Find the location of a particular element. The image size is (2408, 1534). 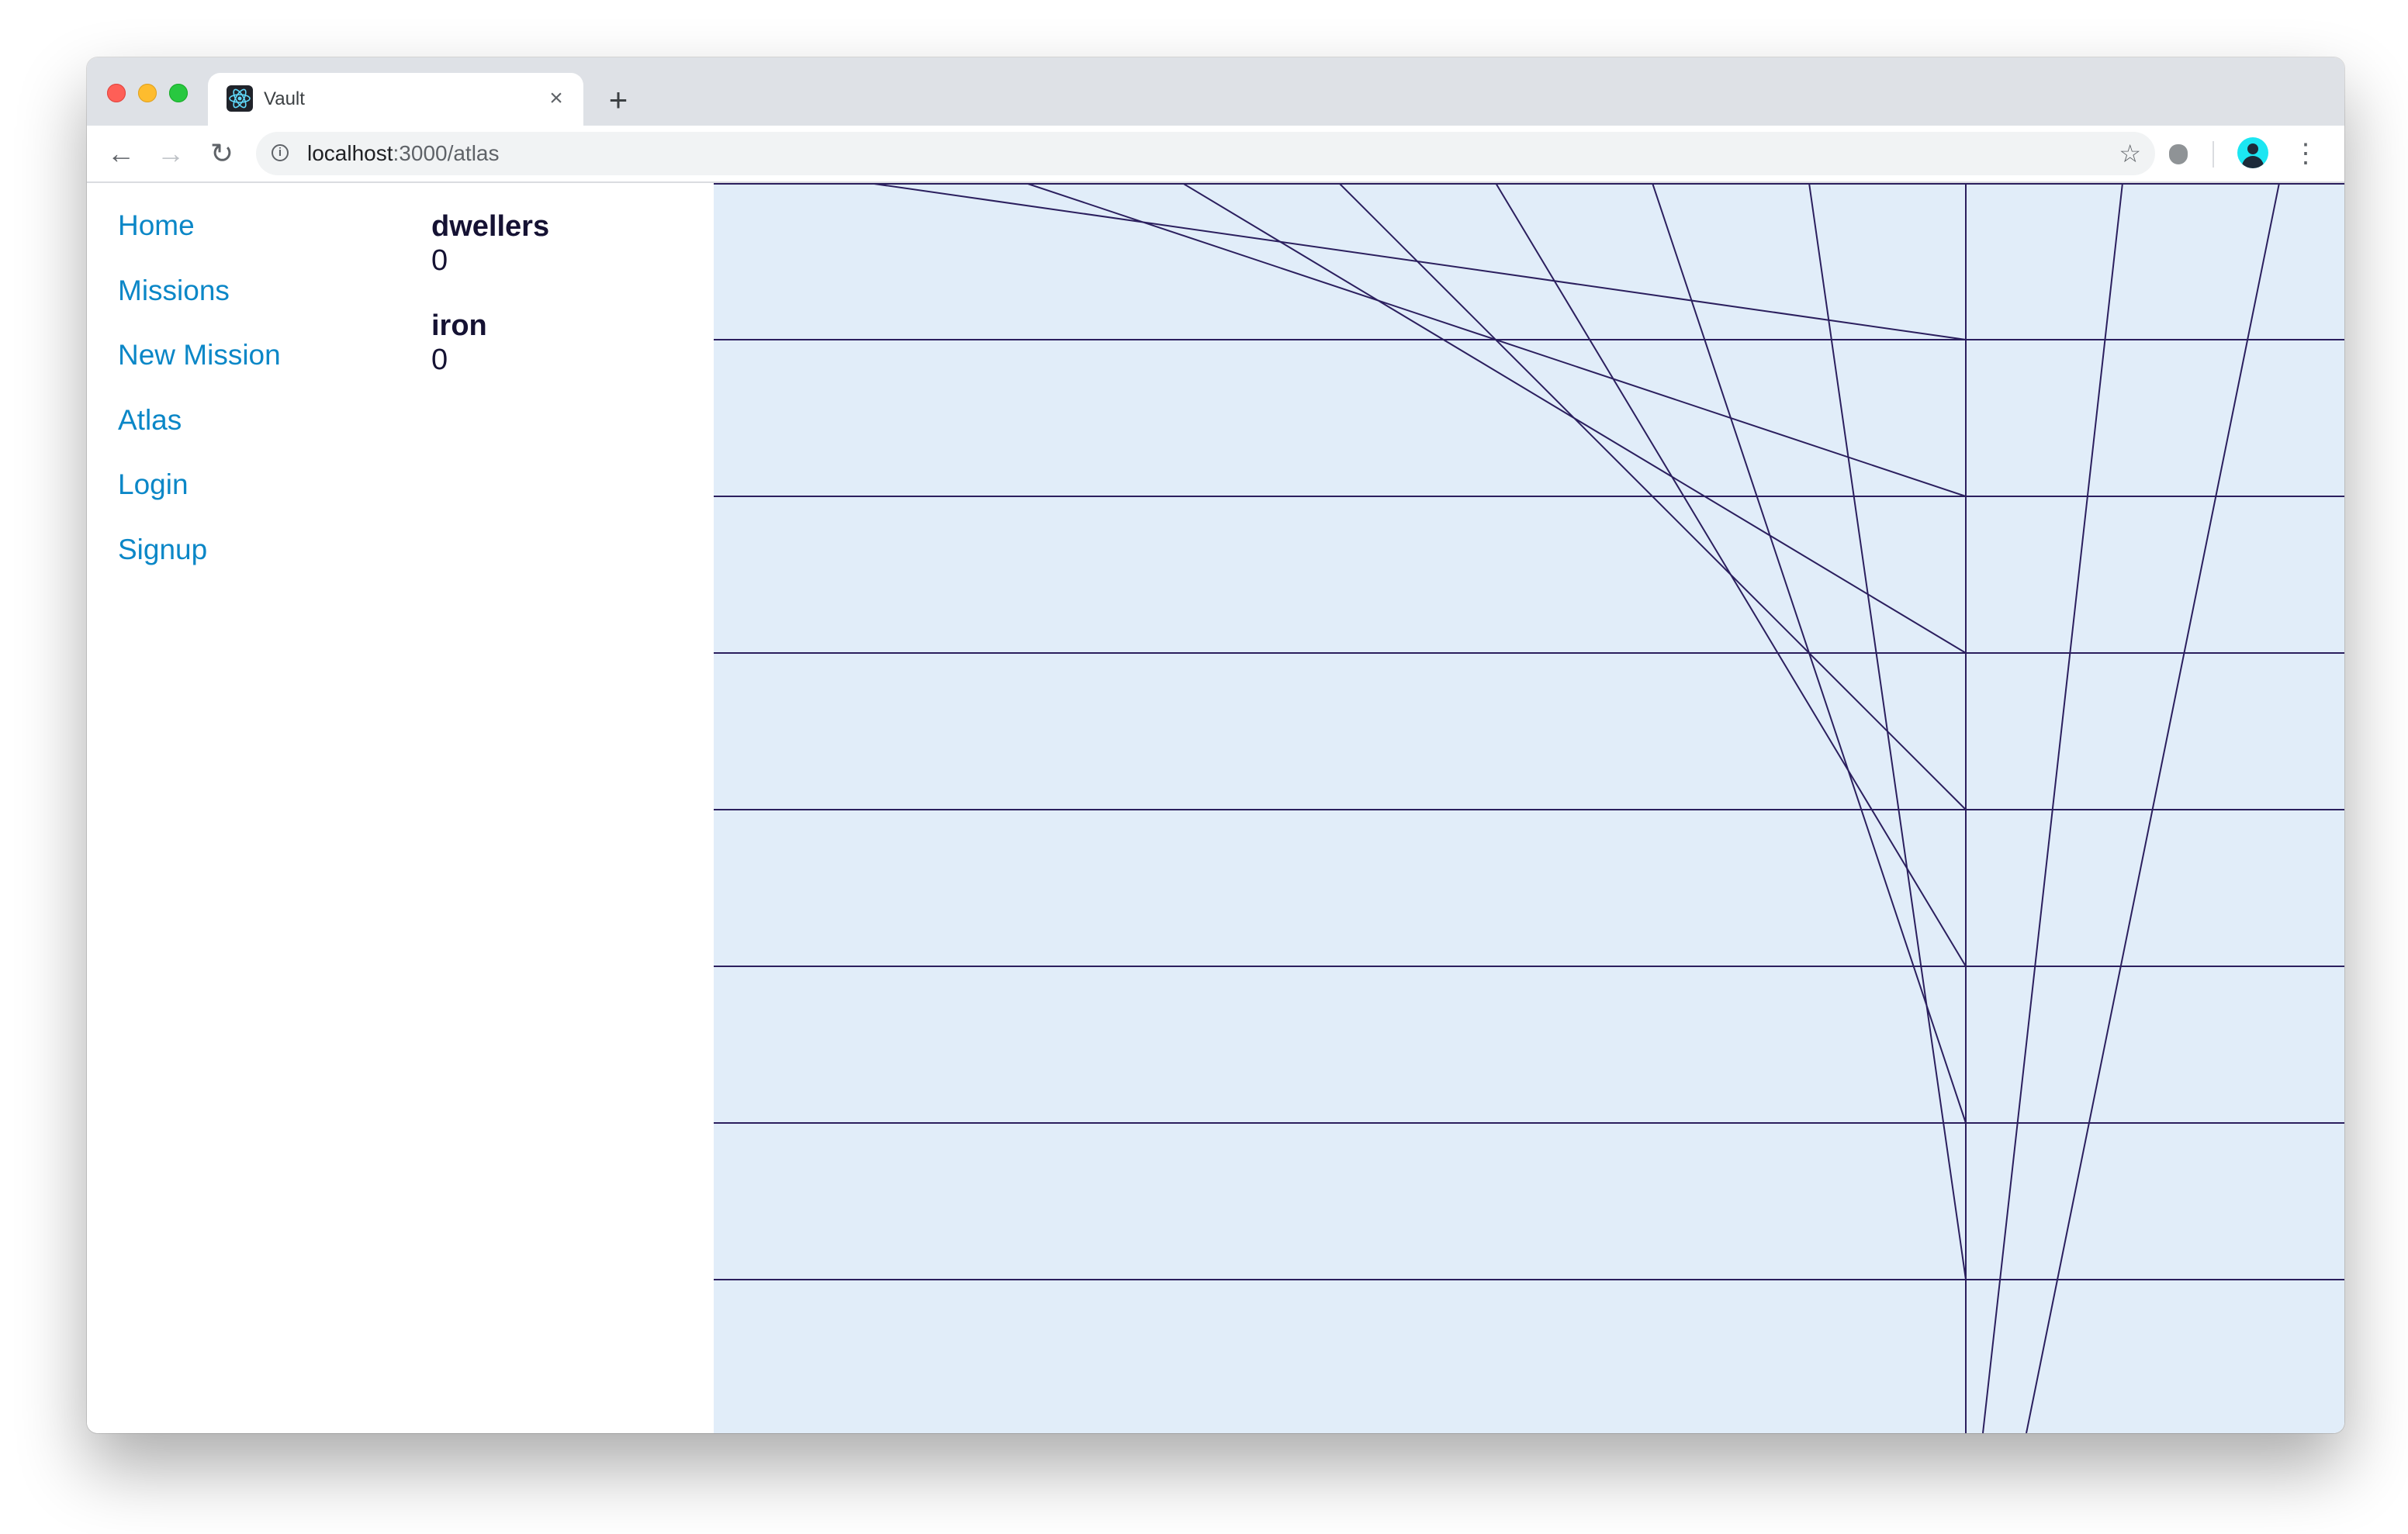

info-icon: i is located at coordinates (280, 152).